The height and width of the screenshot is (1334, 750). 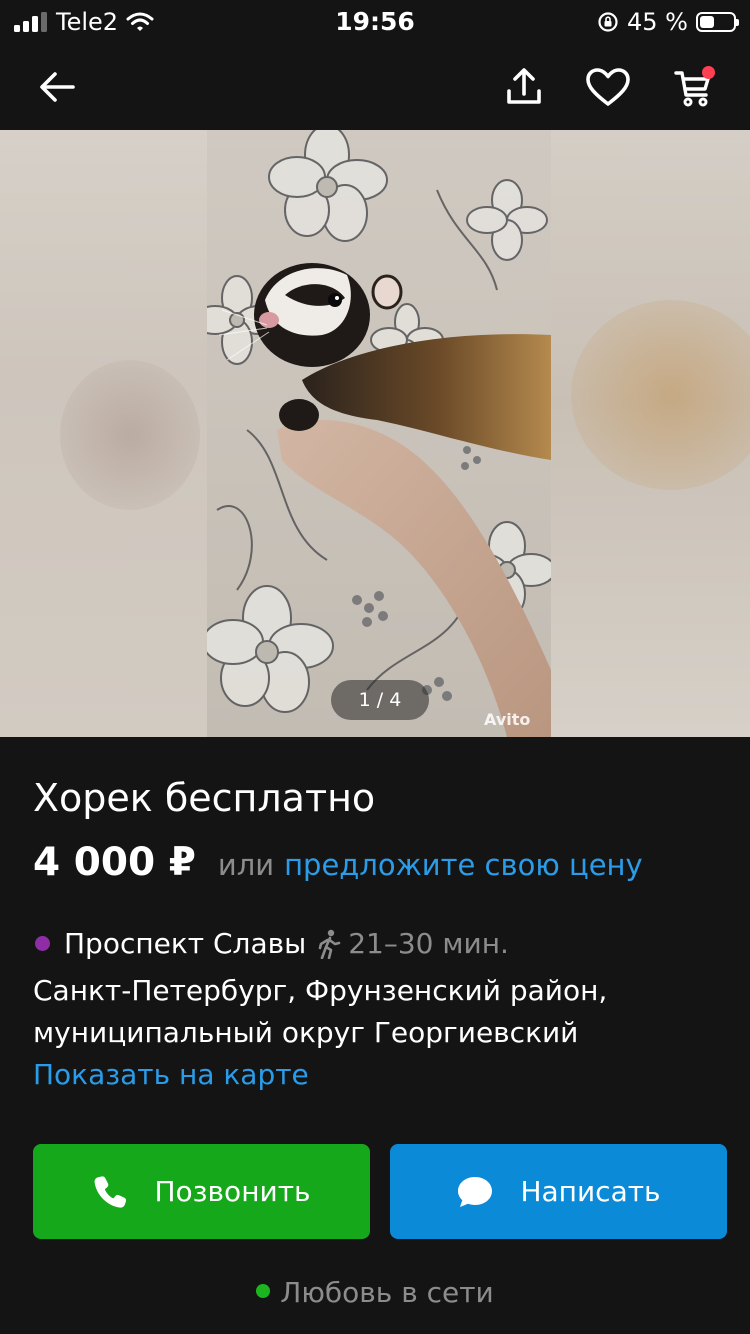 I want to click on avito-watermark: Avito, so click(x=507, y=719).